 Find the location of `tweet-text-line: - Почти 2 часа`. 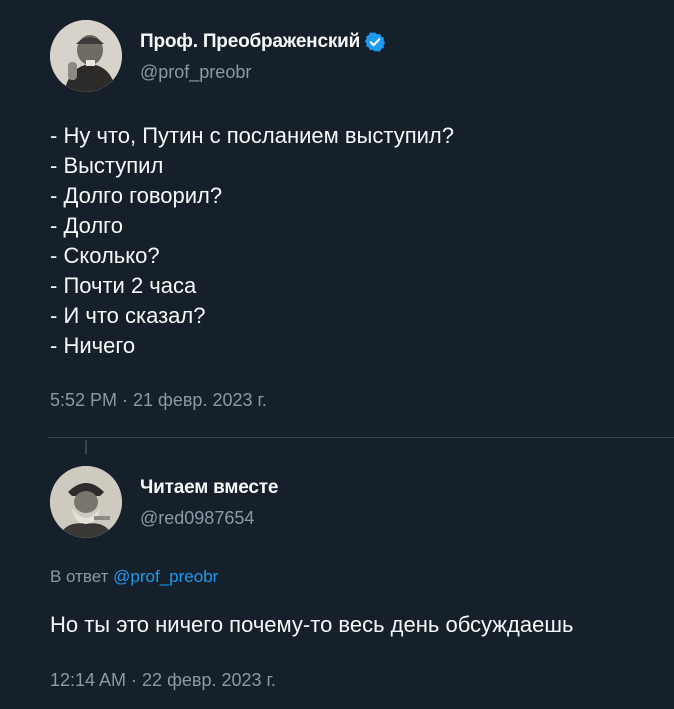

tweet-text-line: - Почти 2 часа is located at coordinates (123, 285).